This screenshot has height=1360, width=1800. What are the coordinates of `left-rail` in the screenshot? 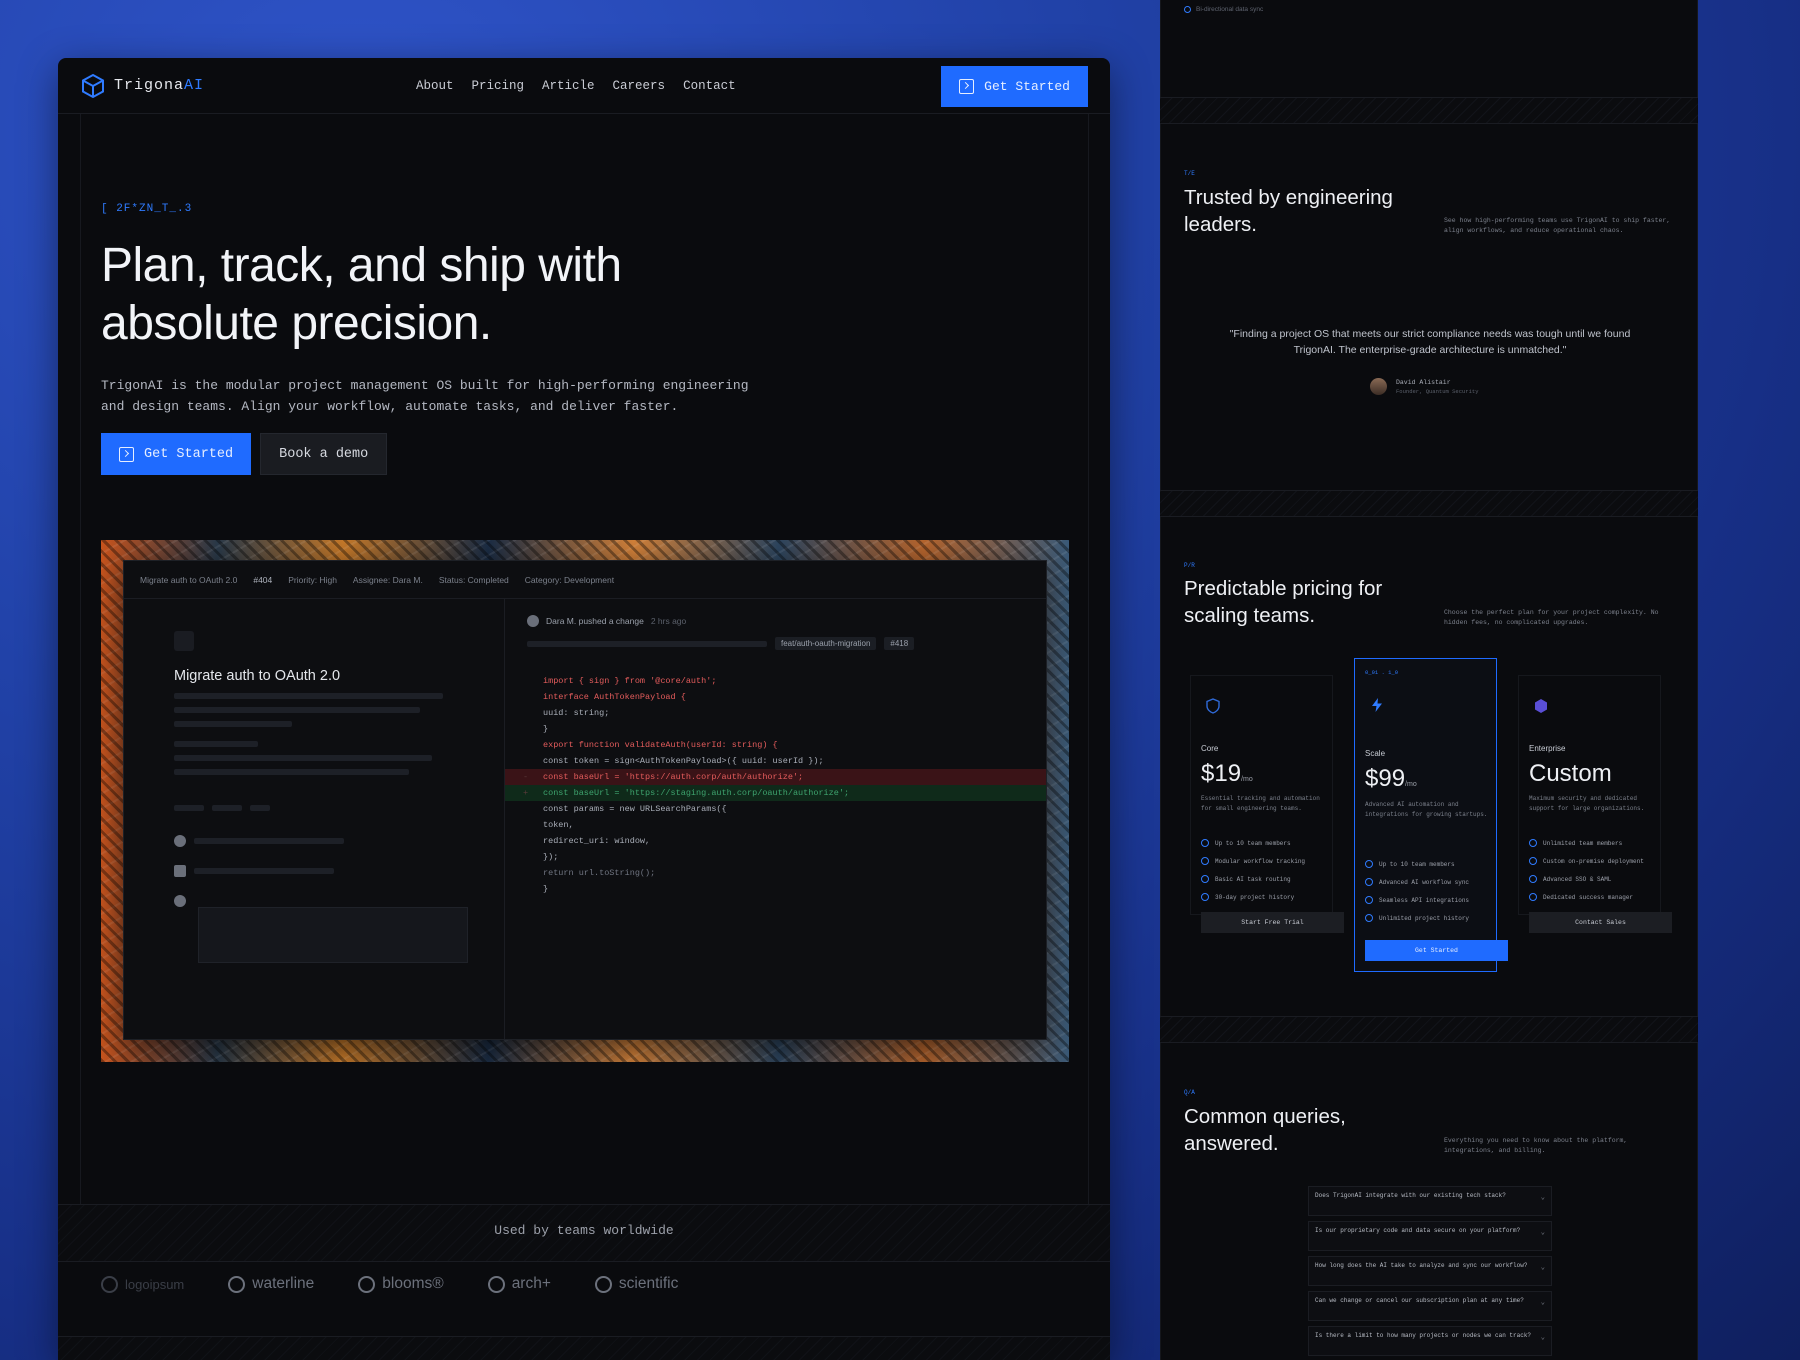 It's located at (80, 659).